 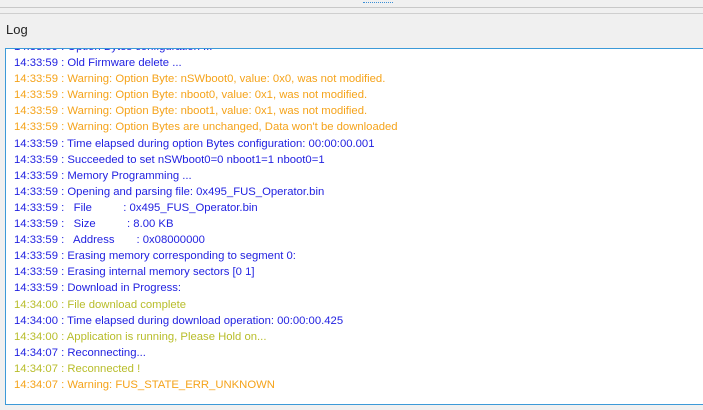 I want to click on splitter-handle, so click(x=378, y=1).